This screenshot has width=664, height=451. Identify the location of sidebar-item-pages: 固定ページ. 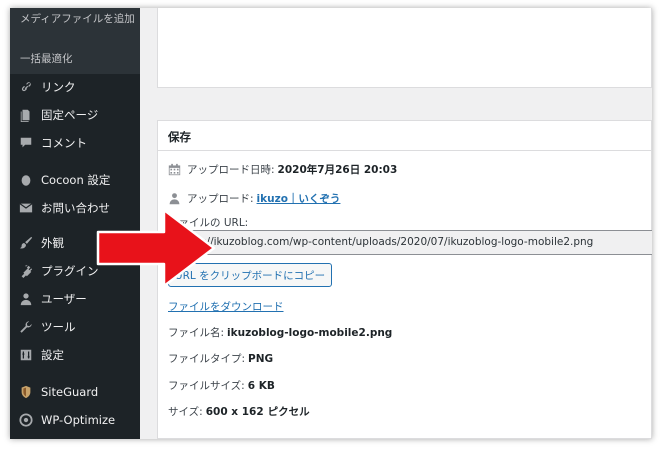
(75, 115).